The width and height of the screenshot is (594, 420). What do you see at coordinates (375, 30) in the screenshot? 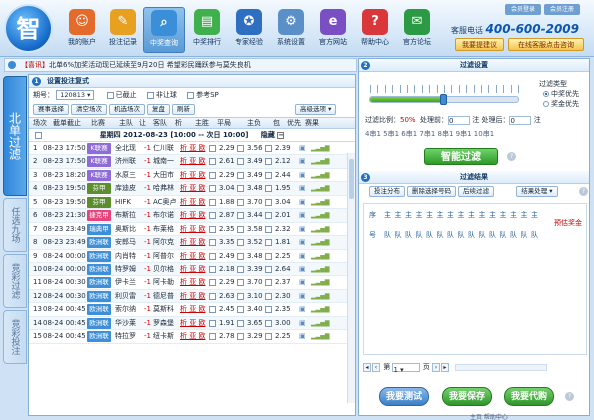
I see `nav-item: ? 帮助中心` at bounding box center [375, 30].